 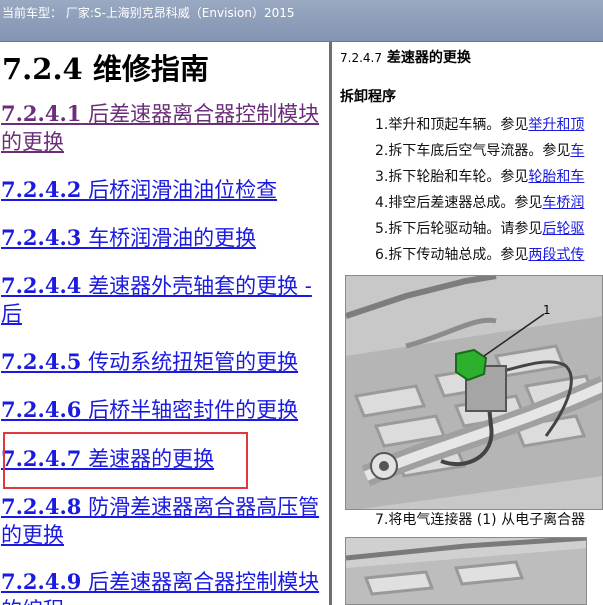 I want to click on toc-link-7-2-4-5: 7.2.4.5 传动系统扭矩管的更换, so click(x=162, y=362).